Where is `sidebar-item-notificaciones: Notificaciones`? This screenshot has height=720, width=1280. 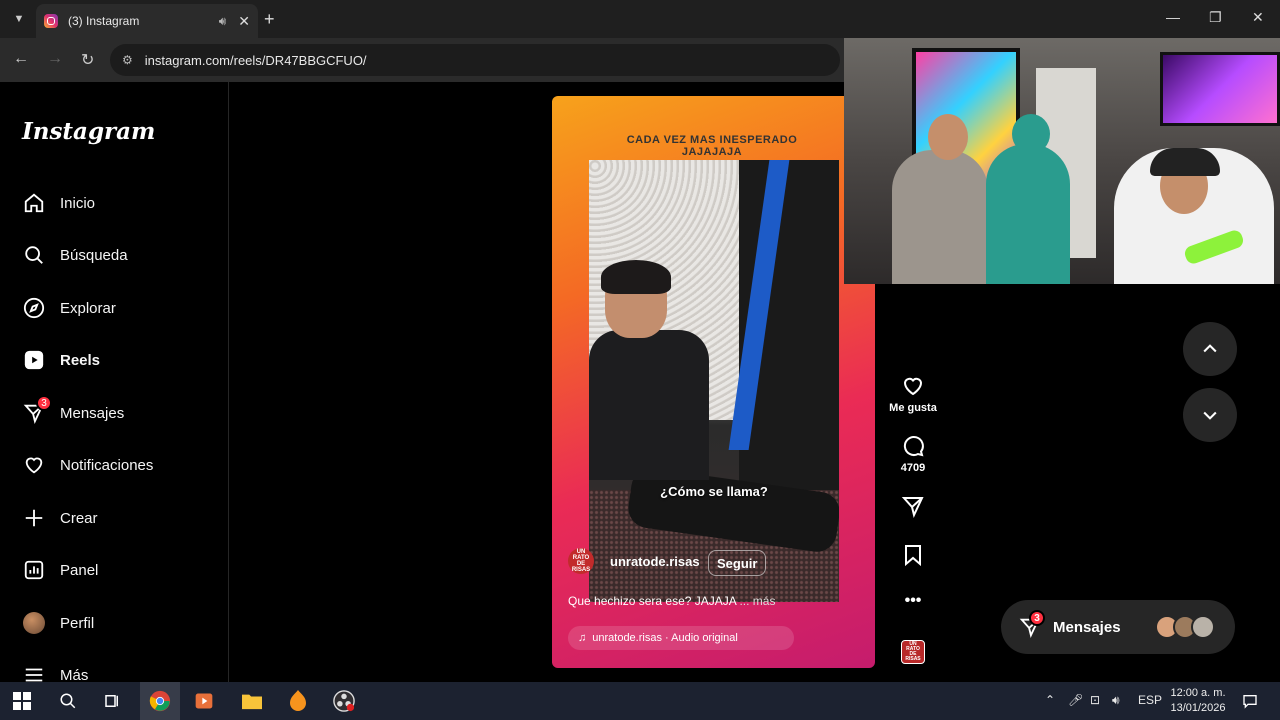 sidebar-item-notificaciones: Notificaciones is located at coordinates (87, 465).